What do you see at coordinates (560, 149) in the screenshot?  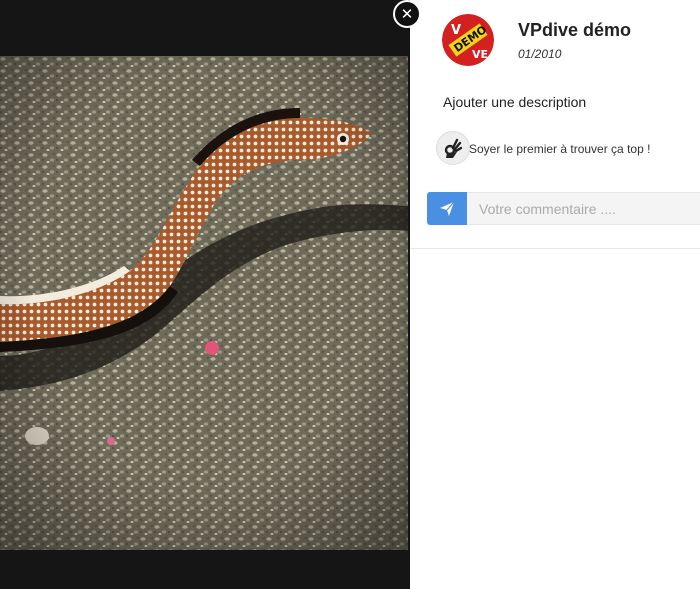 I see `like-prompt: Soyer le premier à trouver ça top !` at bounding box center [560, 149].